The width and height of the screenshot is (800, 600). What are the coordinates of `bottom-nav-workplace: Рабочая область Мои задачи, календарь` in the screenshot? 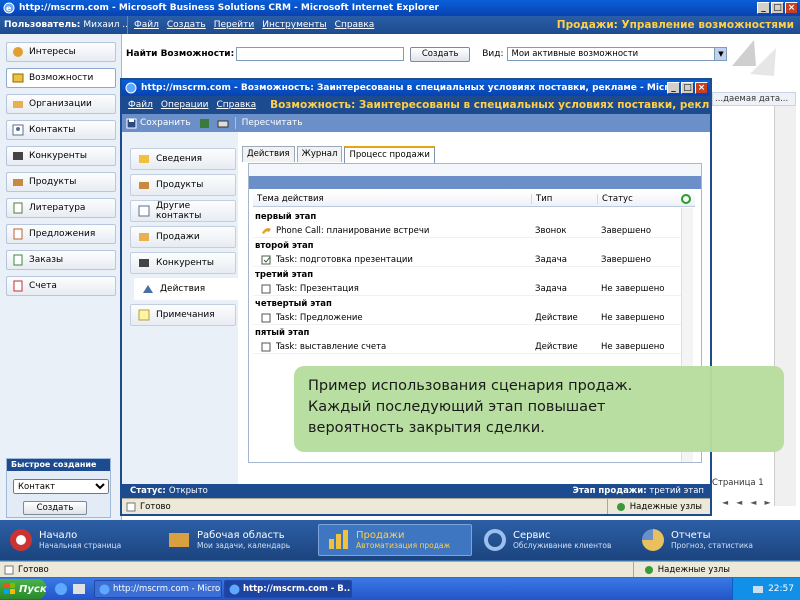 It's located at (237, 540).